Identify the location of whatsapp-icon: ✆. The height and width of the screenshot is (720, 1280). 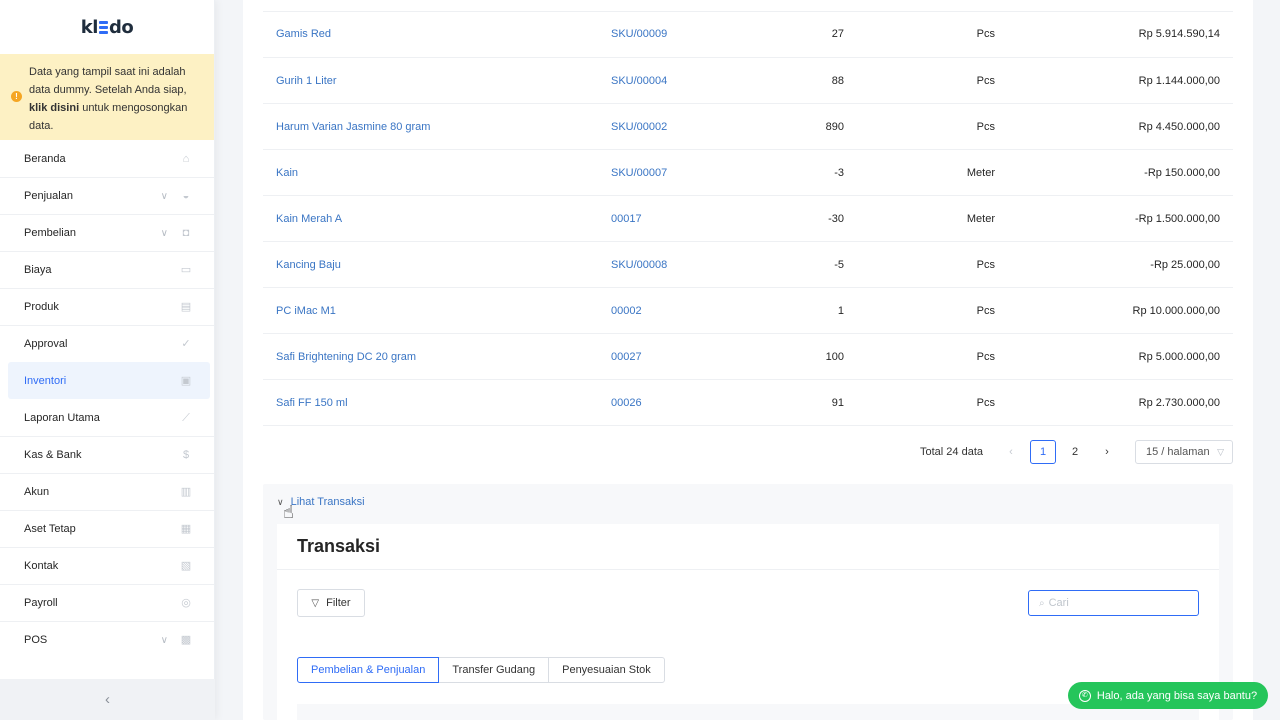
(1084, 695).